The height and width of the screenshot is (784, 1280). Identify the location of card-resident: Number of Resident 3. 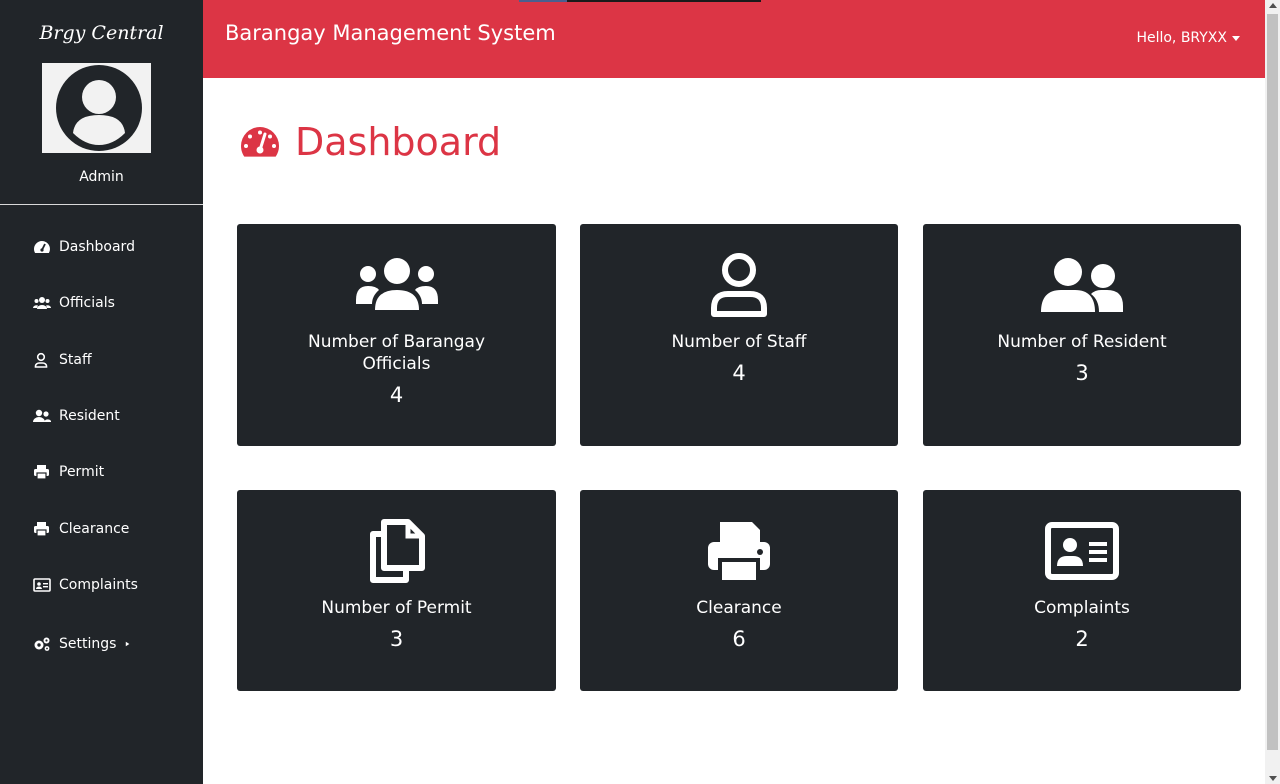
(1082, 335).